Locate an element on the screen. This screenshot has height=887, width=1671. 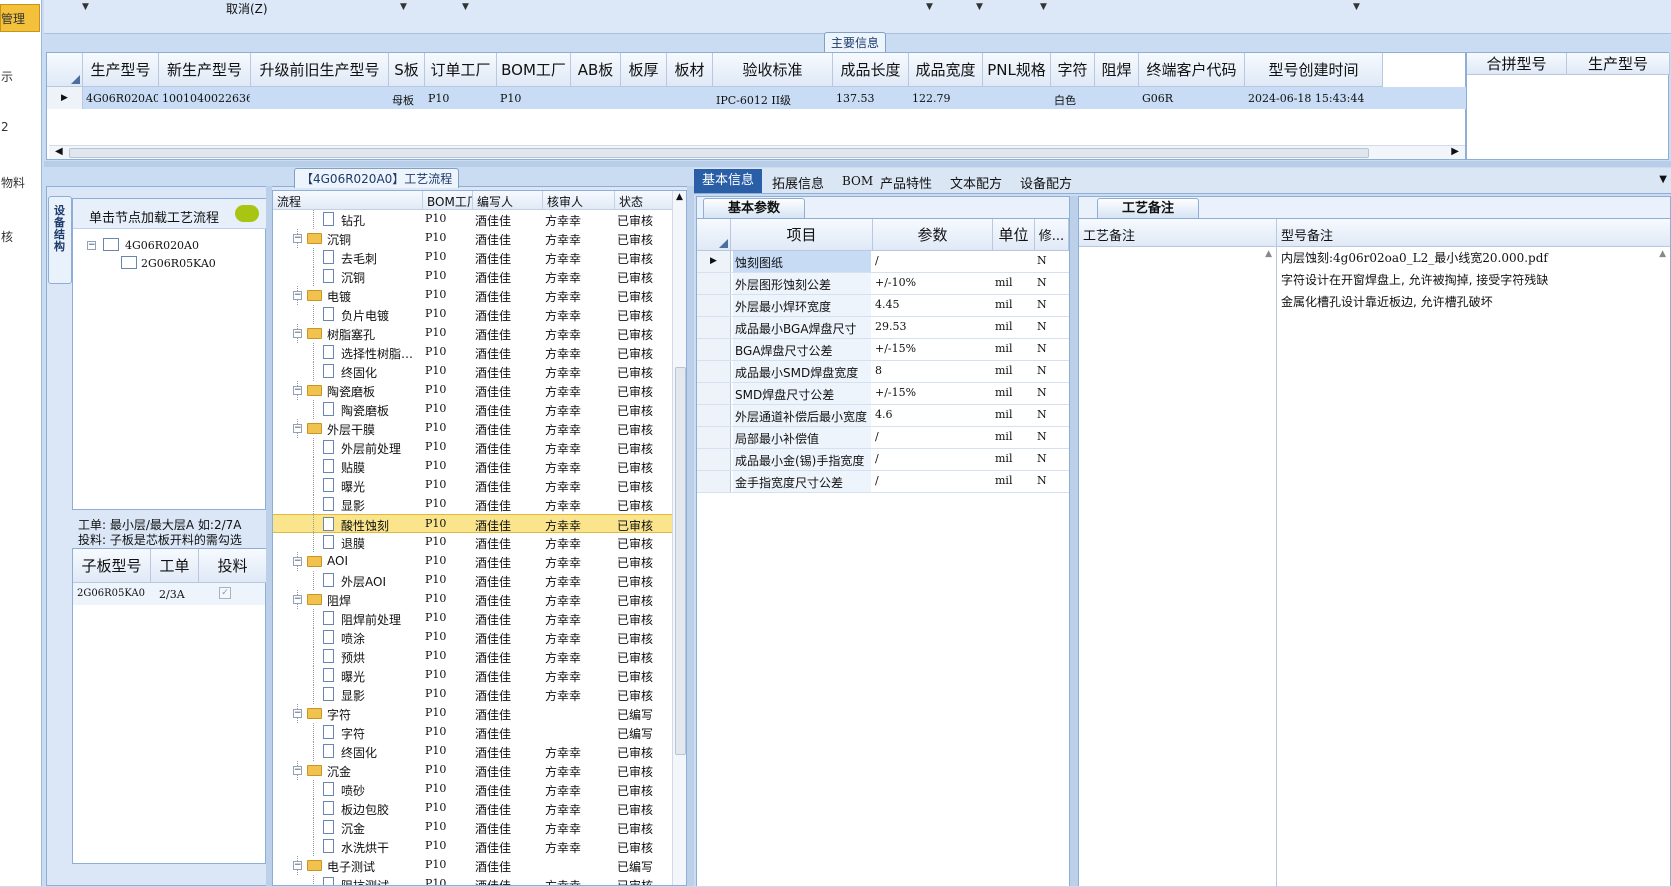
table-row: 沉金 P10 酒佳佳 方幸幸 已审核 is located at coordinates (473, 827).